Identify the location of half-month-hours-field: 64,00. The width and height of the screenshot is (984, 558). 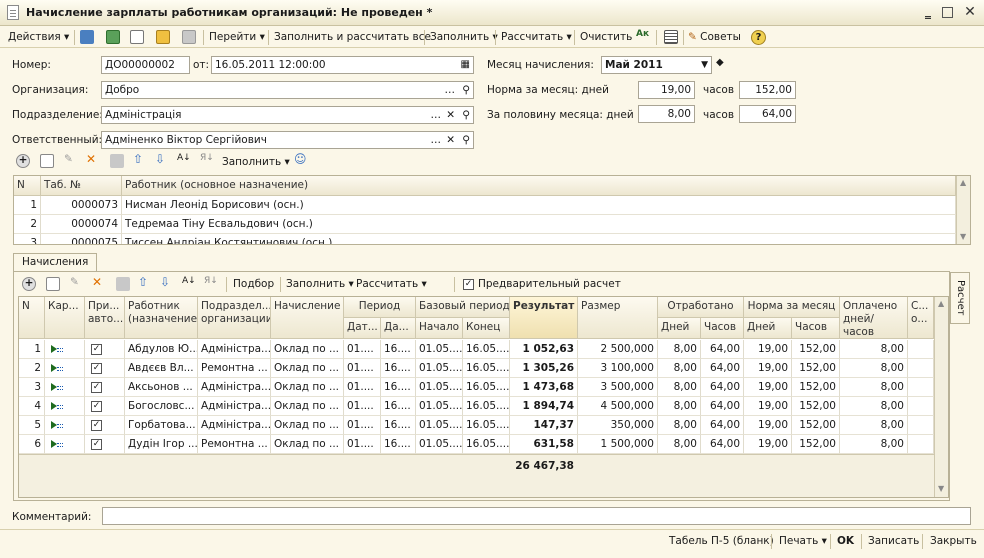
(767, 114).